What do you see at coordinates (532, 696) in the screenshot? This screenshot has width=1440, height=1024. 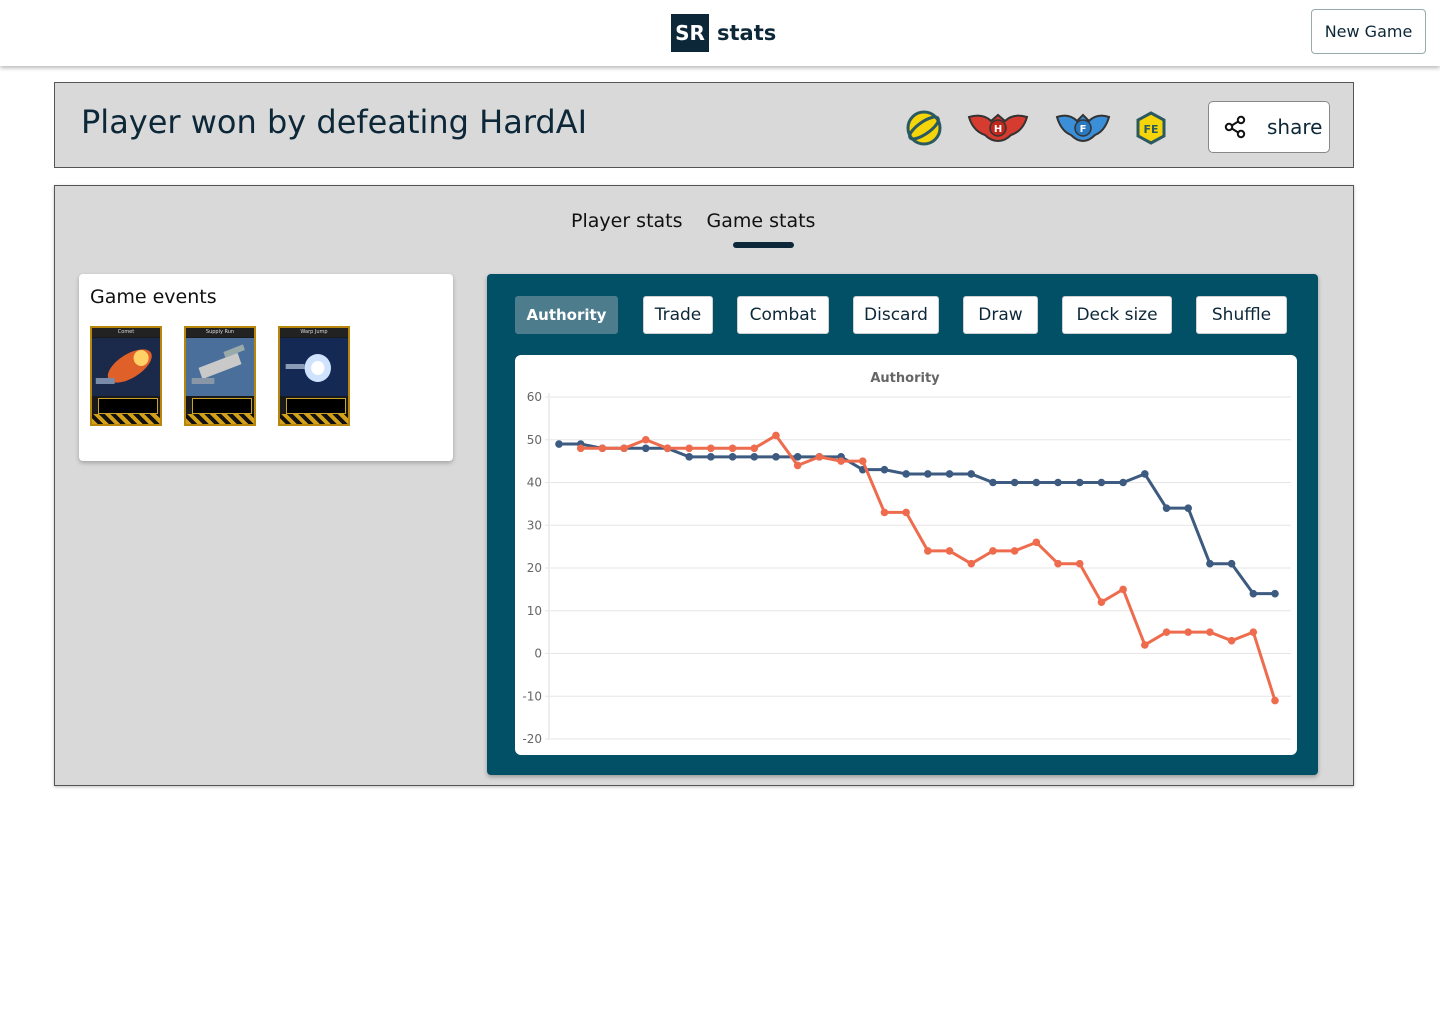 I see `y-tick-label: -10` at bounding box center [532, 696].